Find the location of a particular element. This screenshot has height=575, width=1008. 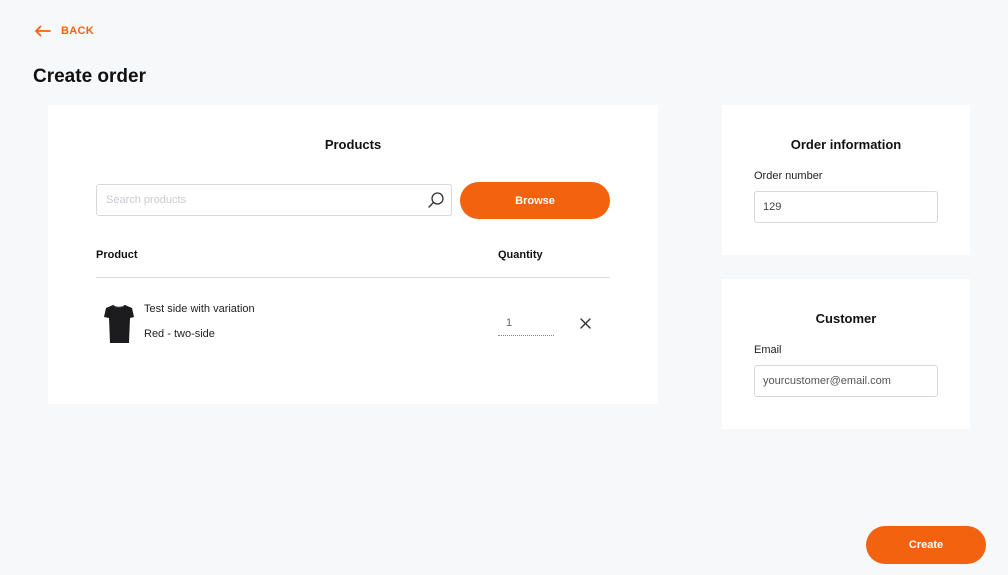

customer-title: Customer is located at coordinates (846, 318).